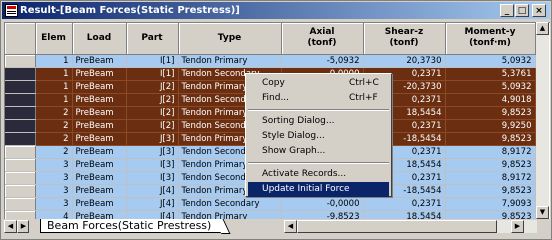  I want to click on column-header-part: Part, so click(152, 39).